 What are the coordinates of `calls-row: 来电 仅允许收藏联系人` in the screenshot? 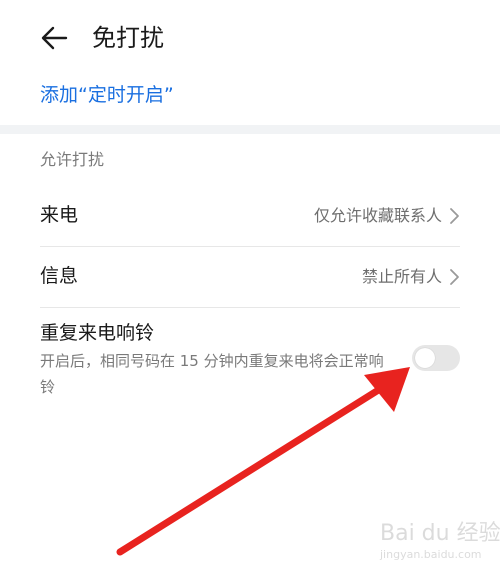 It's located at (250, 216).